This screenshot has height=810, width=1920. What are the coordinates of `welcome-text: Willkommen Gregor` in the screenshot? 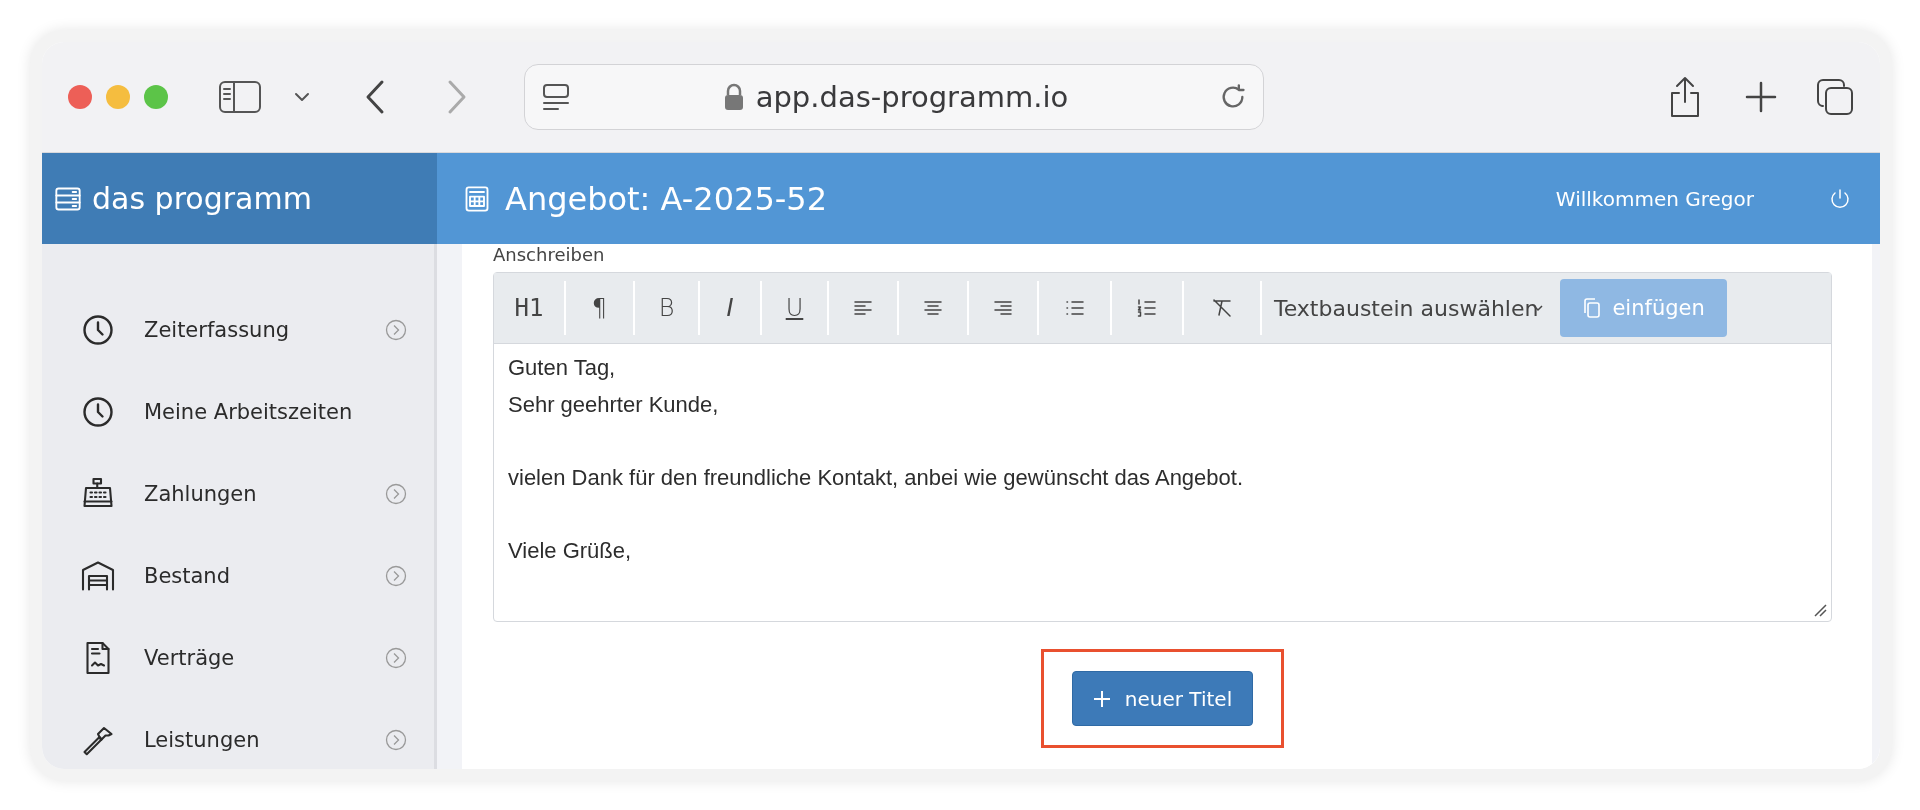 It's located at (1654, 198).